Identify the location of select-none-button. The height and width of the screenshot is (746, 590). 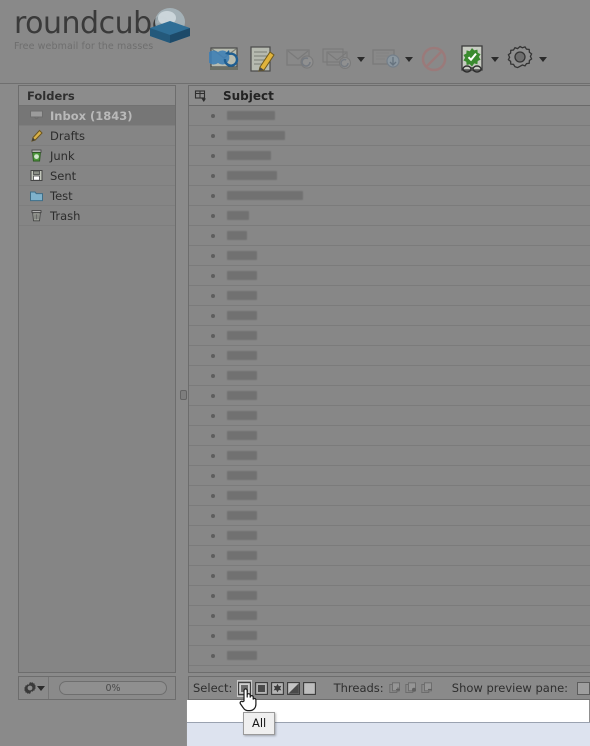
(310, 688).